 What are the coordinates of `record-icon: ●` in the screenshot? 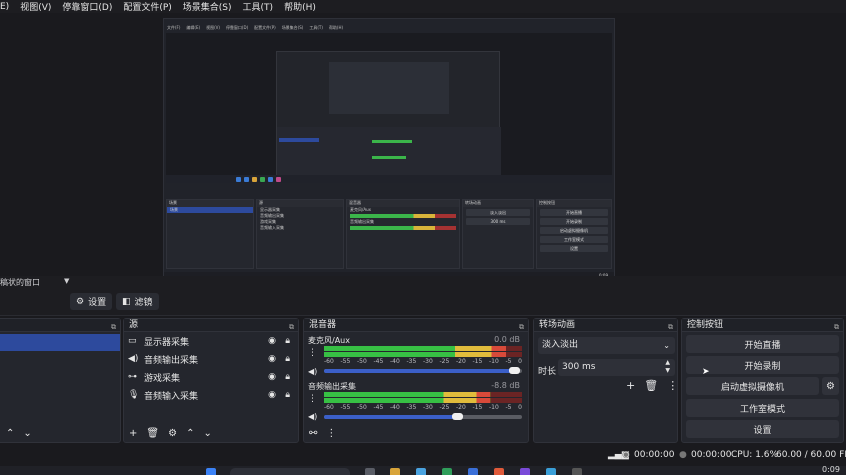 It's located at (683, 455).